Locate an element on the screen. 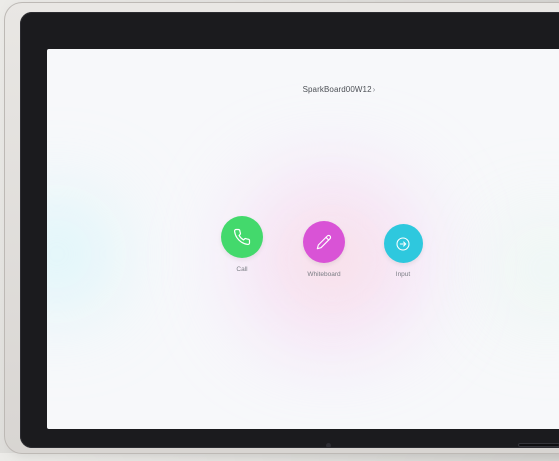 Image resolution: width=559 pixels, height=461 pixels. pencil-icon is located at coordinates (324, 242).